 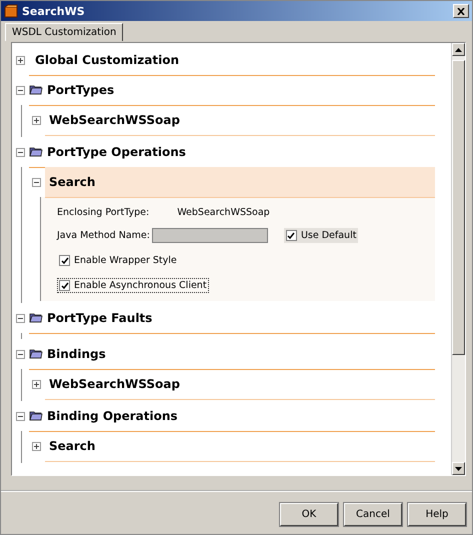 What do you see at coordinates (133, 285) in the screenshot?
I see `checkbox: Enable Asynchronous Client` at bounding box center [133, 285].